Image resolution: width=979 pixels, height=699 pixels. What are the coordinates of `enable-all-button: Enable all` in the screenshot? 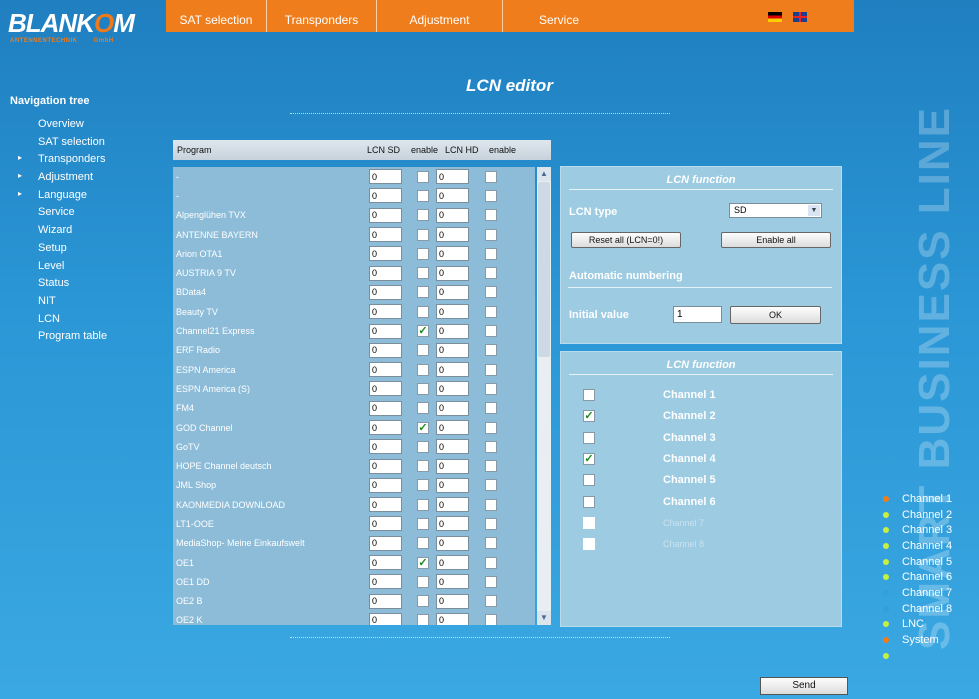 It's located at (776, 240).